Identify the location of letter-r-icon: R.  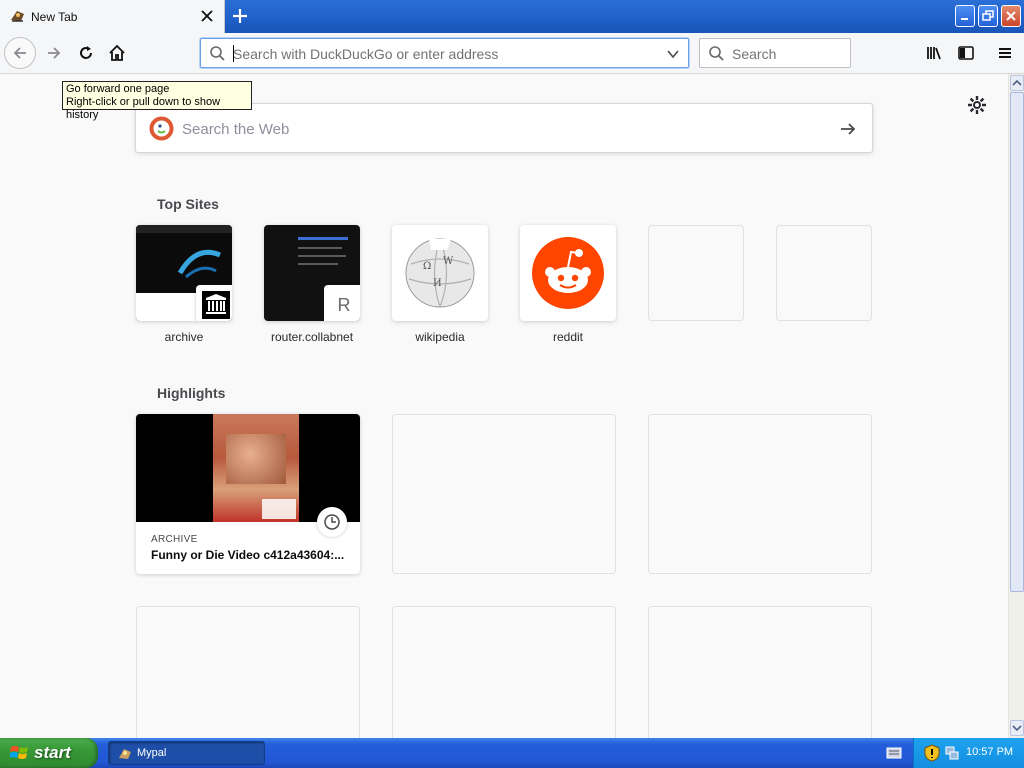
(344, 304).